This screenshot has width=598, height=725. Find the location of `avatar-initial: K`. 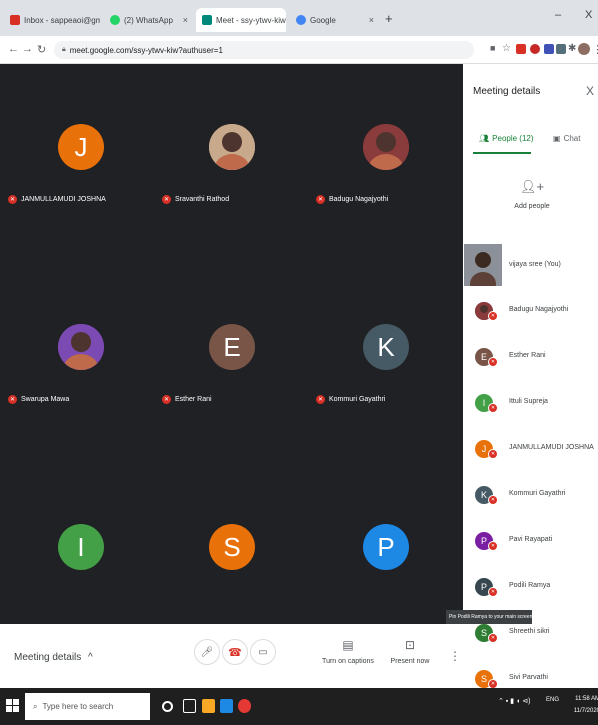

avatar-initial: K is located at coordinates (483, 495).